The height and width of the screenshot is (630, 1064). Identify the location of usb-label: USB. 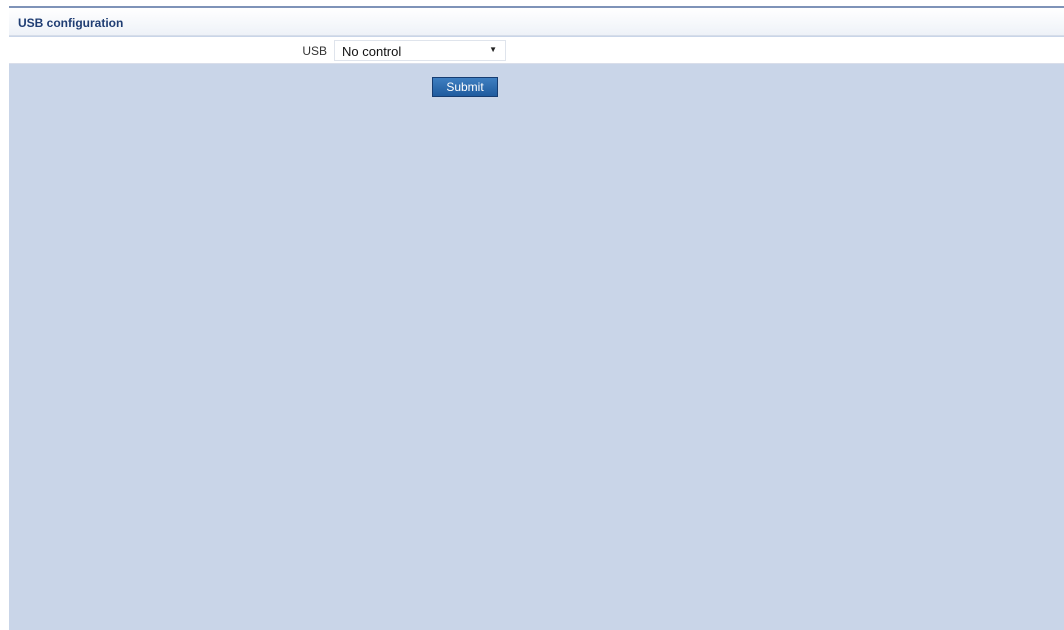
(314, 51).